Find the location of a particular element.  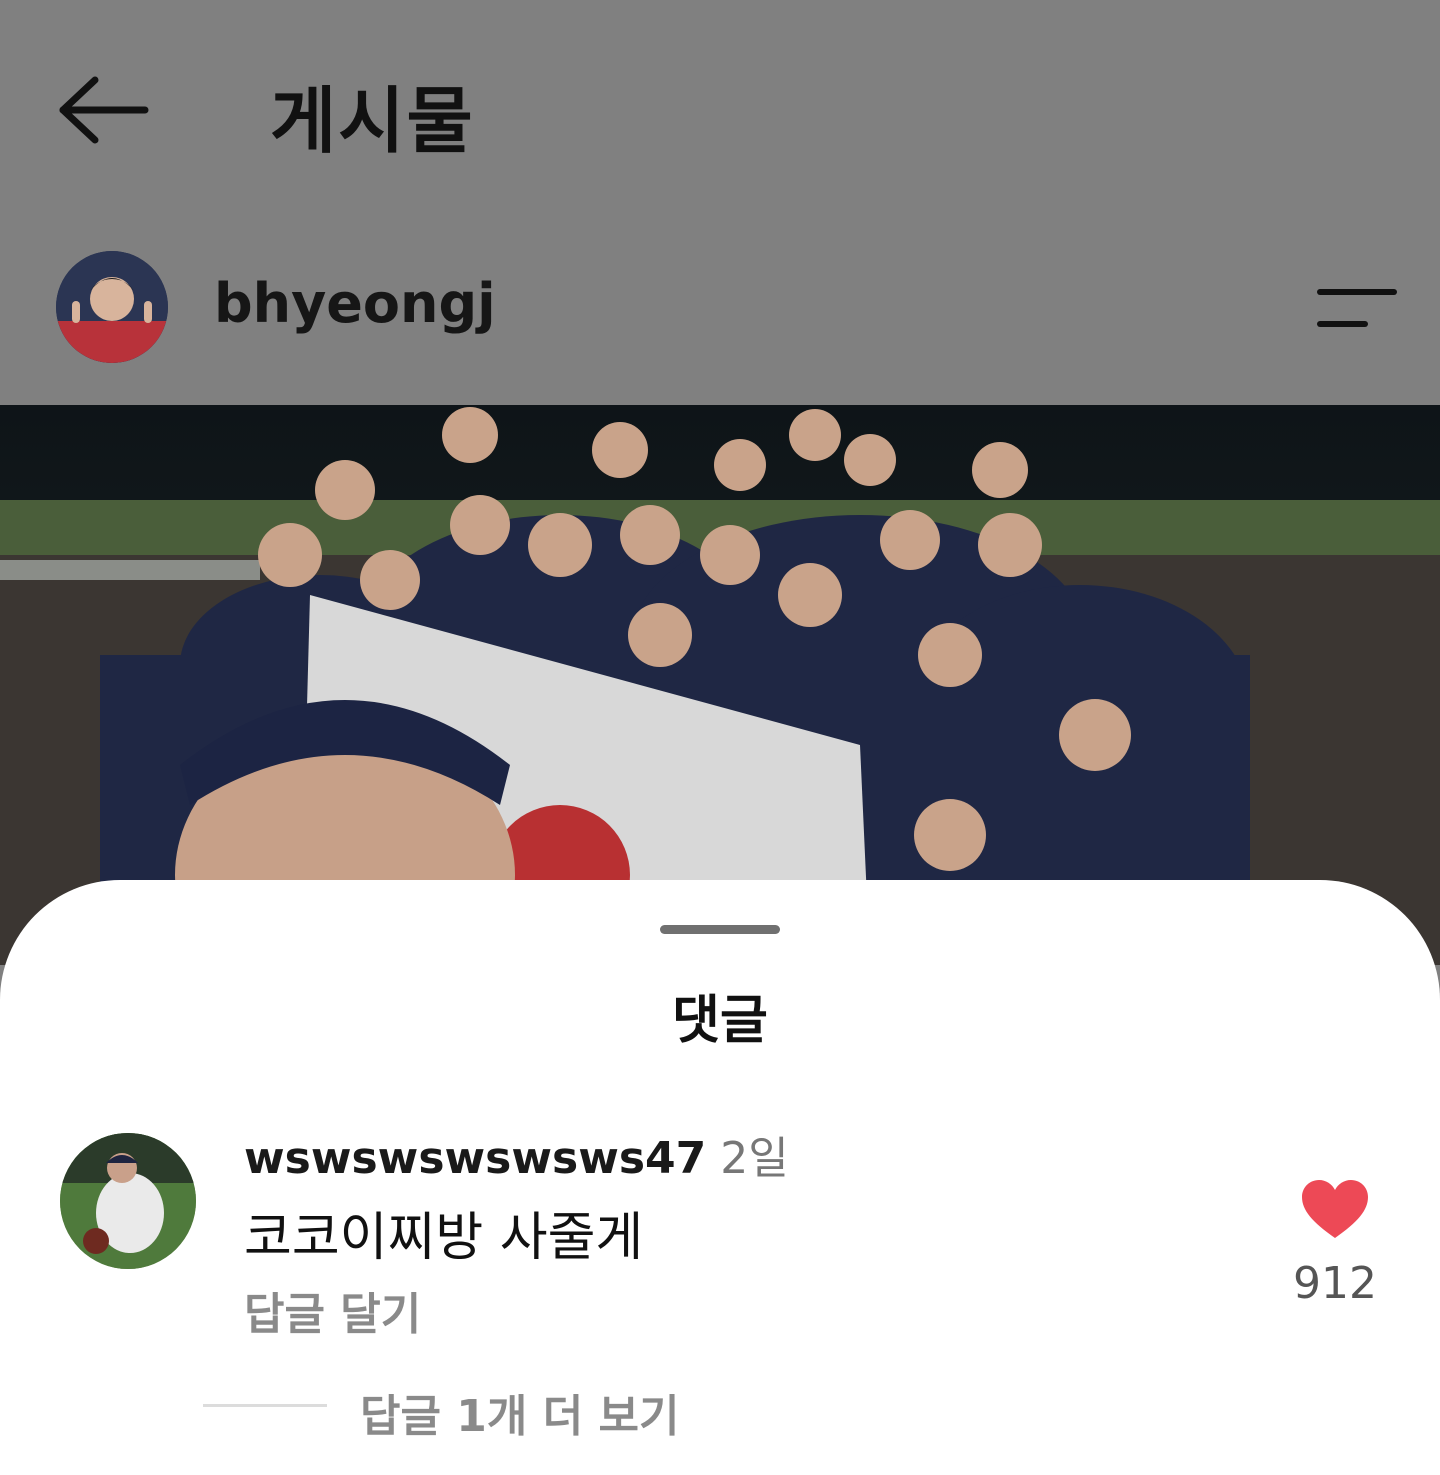

author-avatar is located at coordinates (112, 307).